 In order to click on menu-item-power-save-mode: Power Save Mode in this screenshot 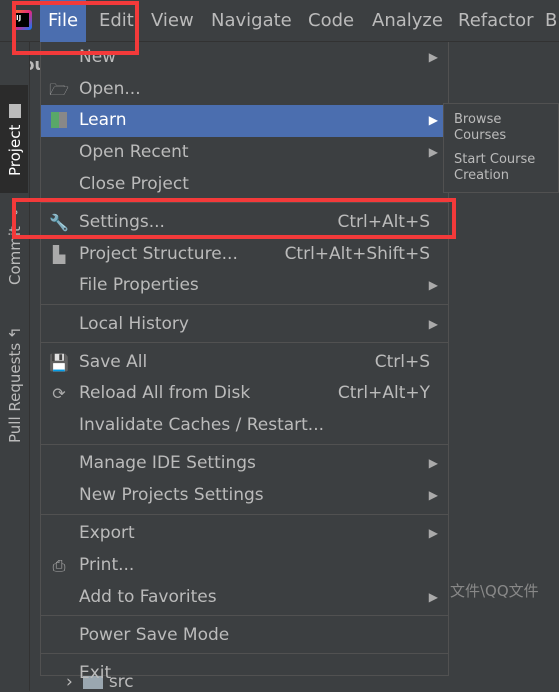, I will do `click(244, 636)`.